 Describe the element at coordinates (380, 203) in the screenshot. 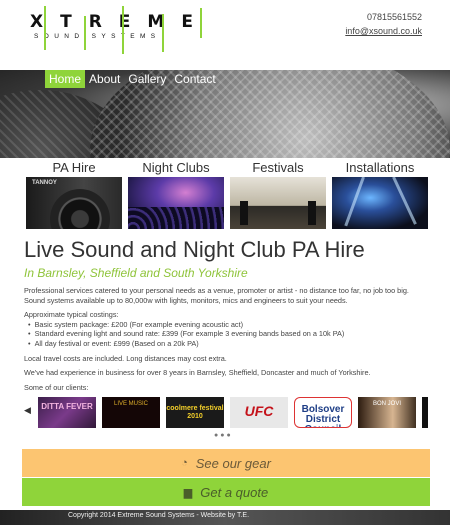

I see `installations-image` at that location.